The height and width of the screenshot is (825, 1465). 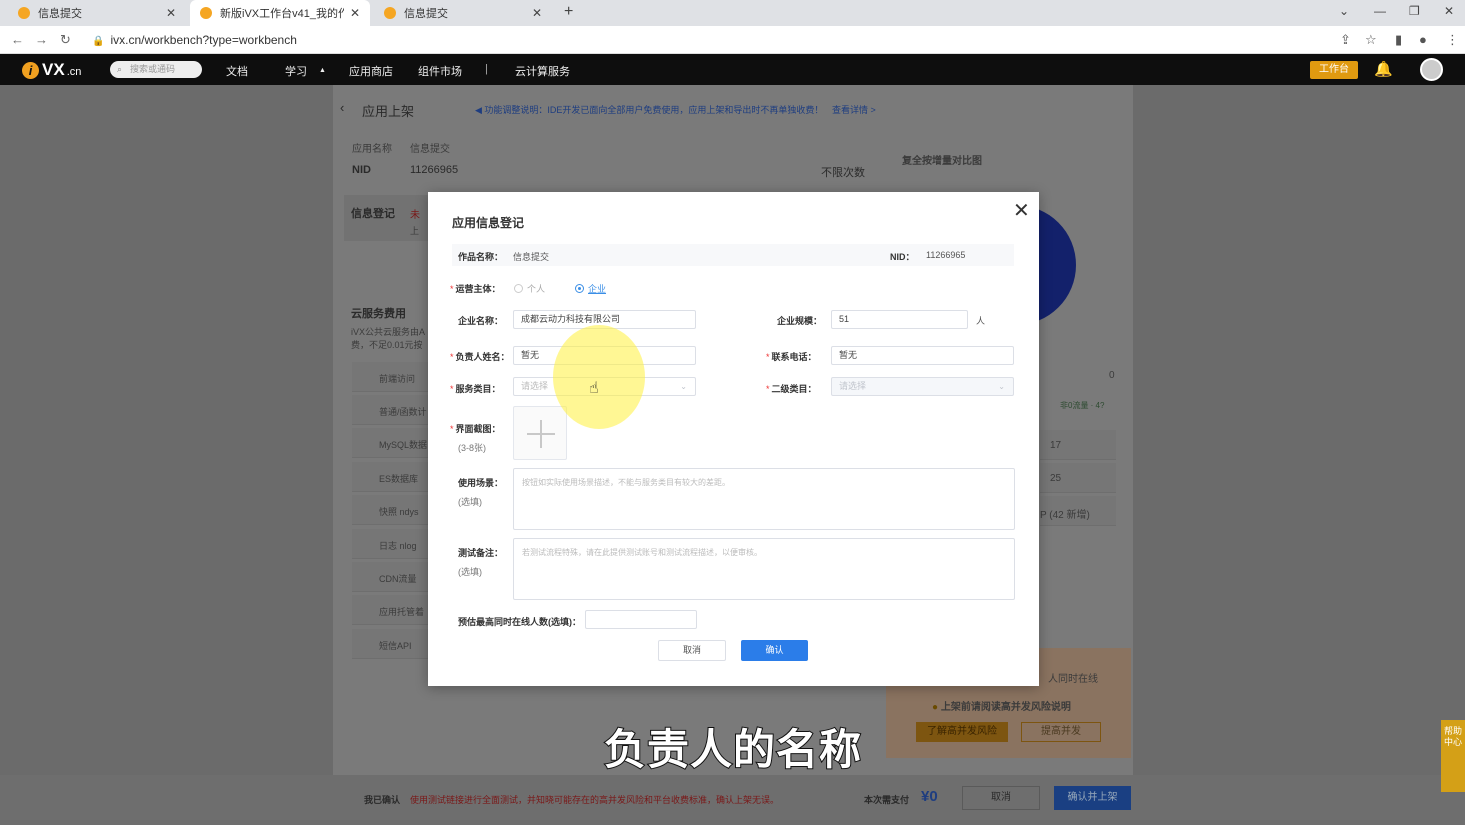 What do you see at coordinates (854, 109) in the screenshot?
I see `notice-link: 查看详情 >` at bounding box center [854, 109].